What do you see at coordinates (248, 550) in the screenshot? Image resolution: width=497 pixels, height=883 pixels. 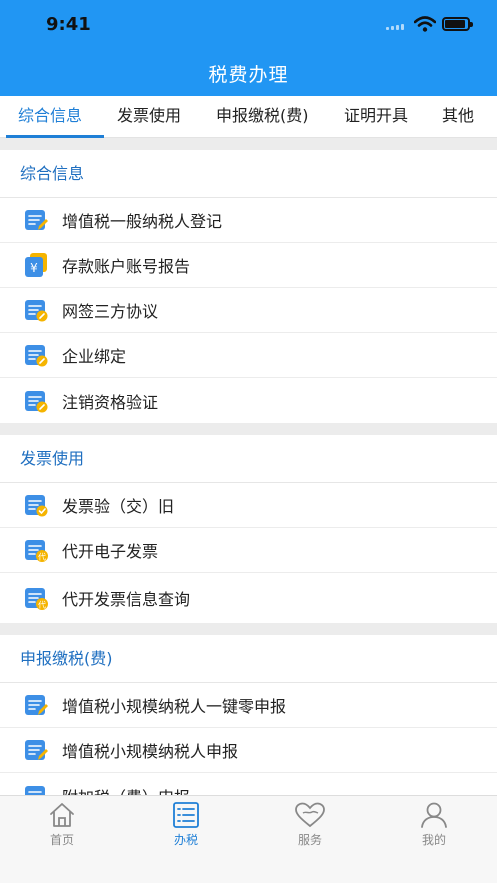 I see `list-item: 代 代开电子发票` at bounding box center [248, 550].